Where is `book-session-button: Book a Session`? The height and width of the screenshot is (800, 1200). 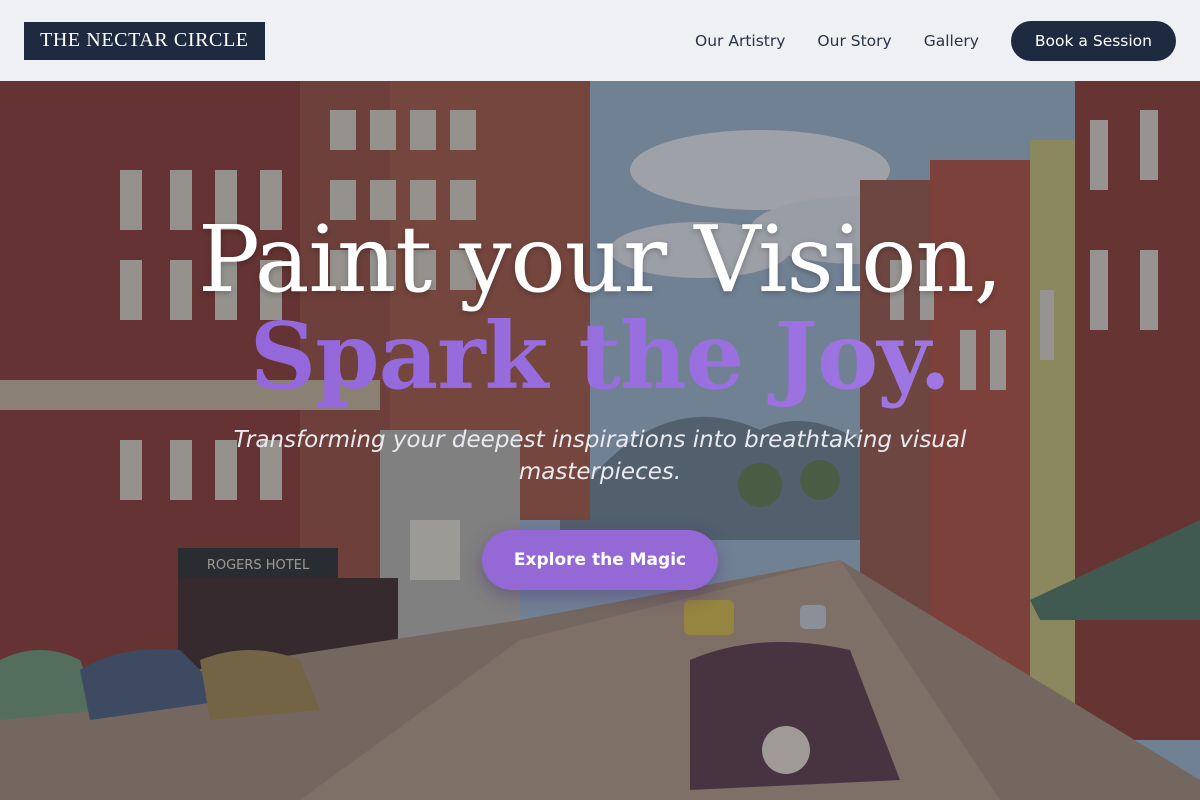
book-session-button: Book a Session is located at coordinates (1093, 40).